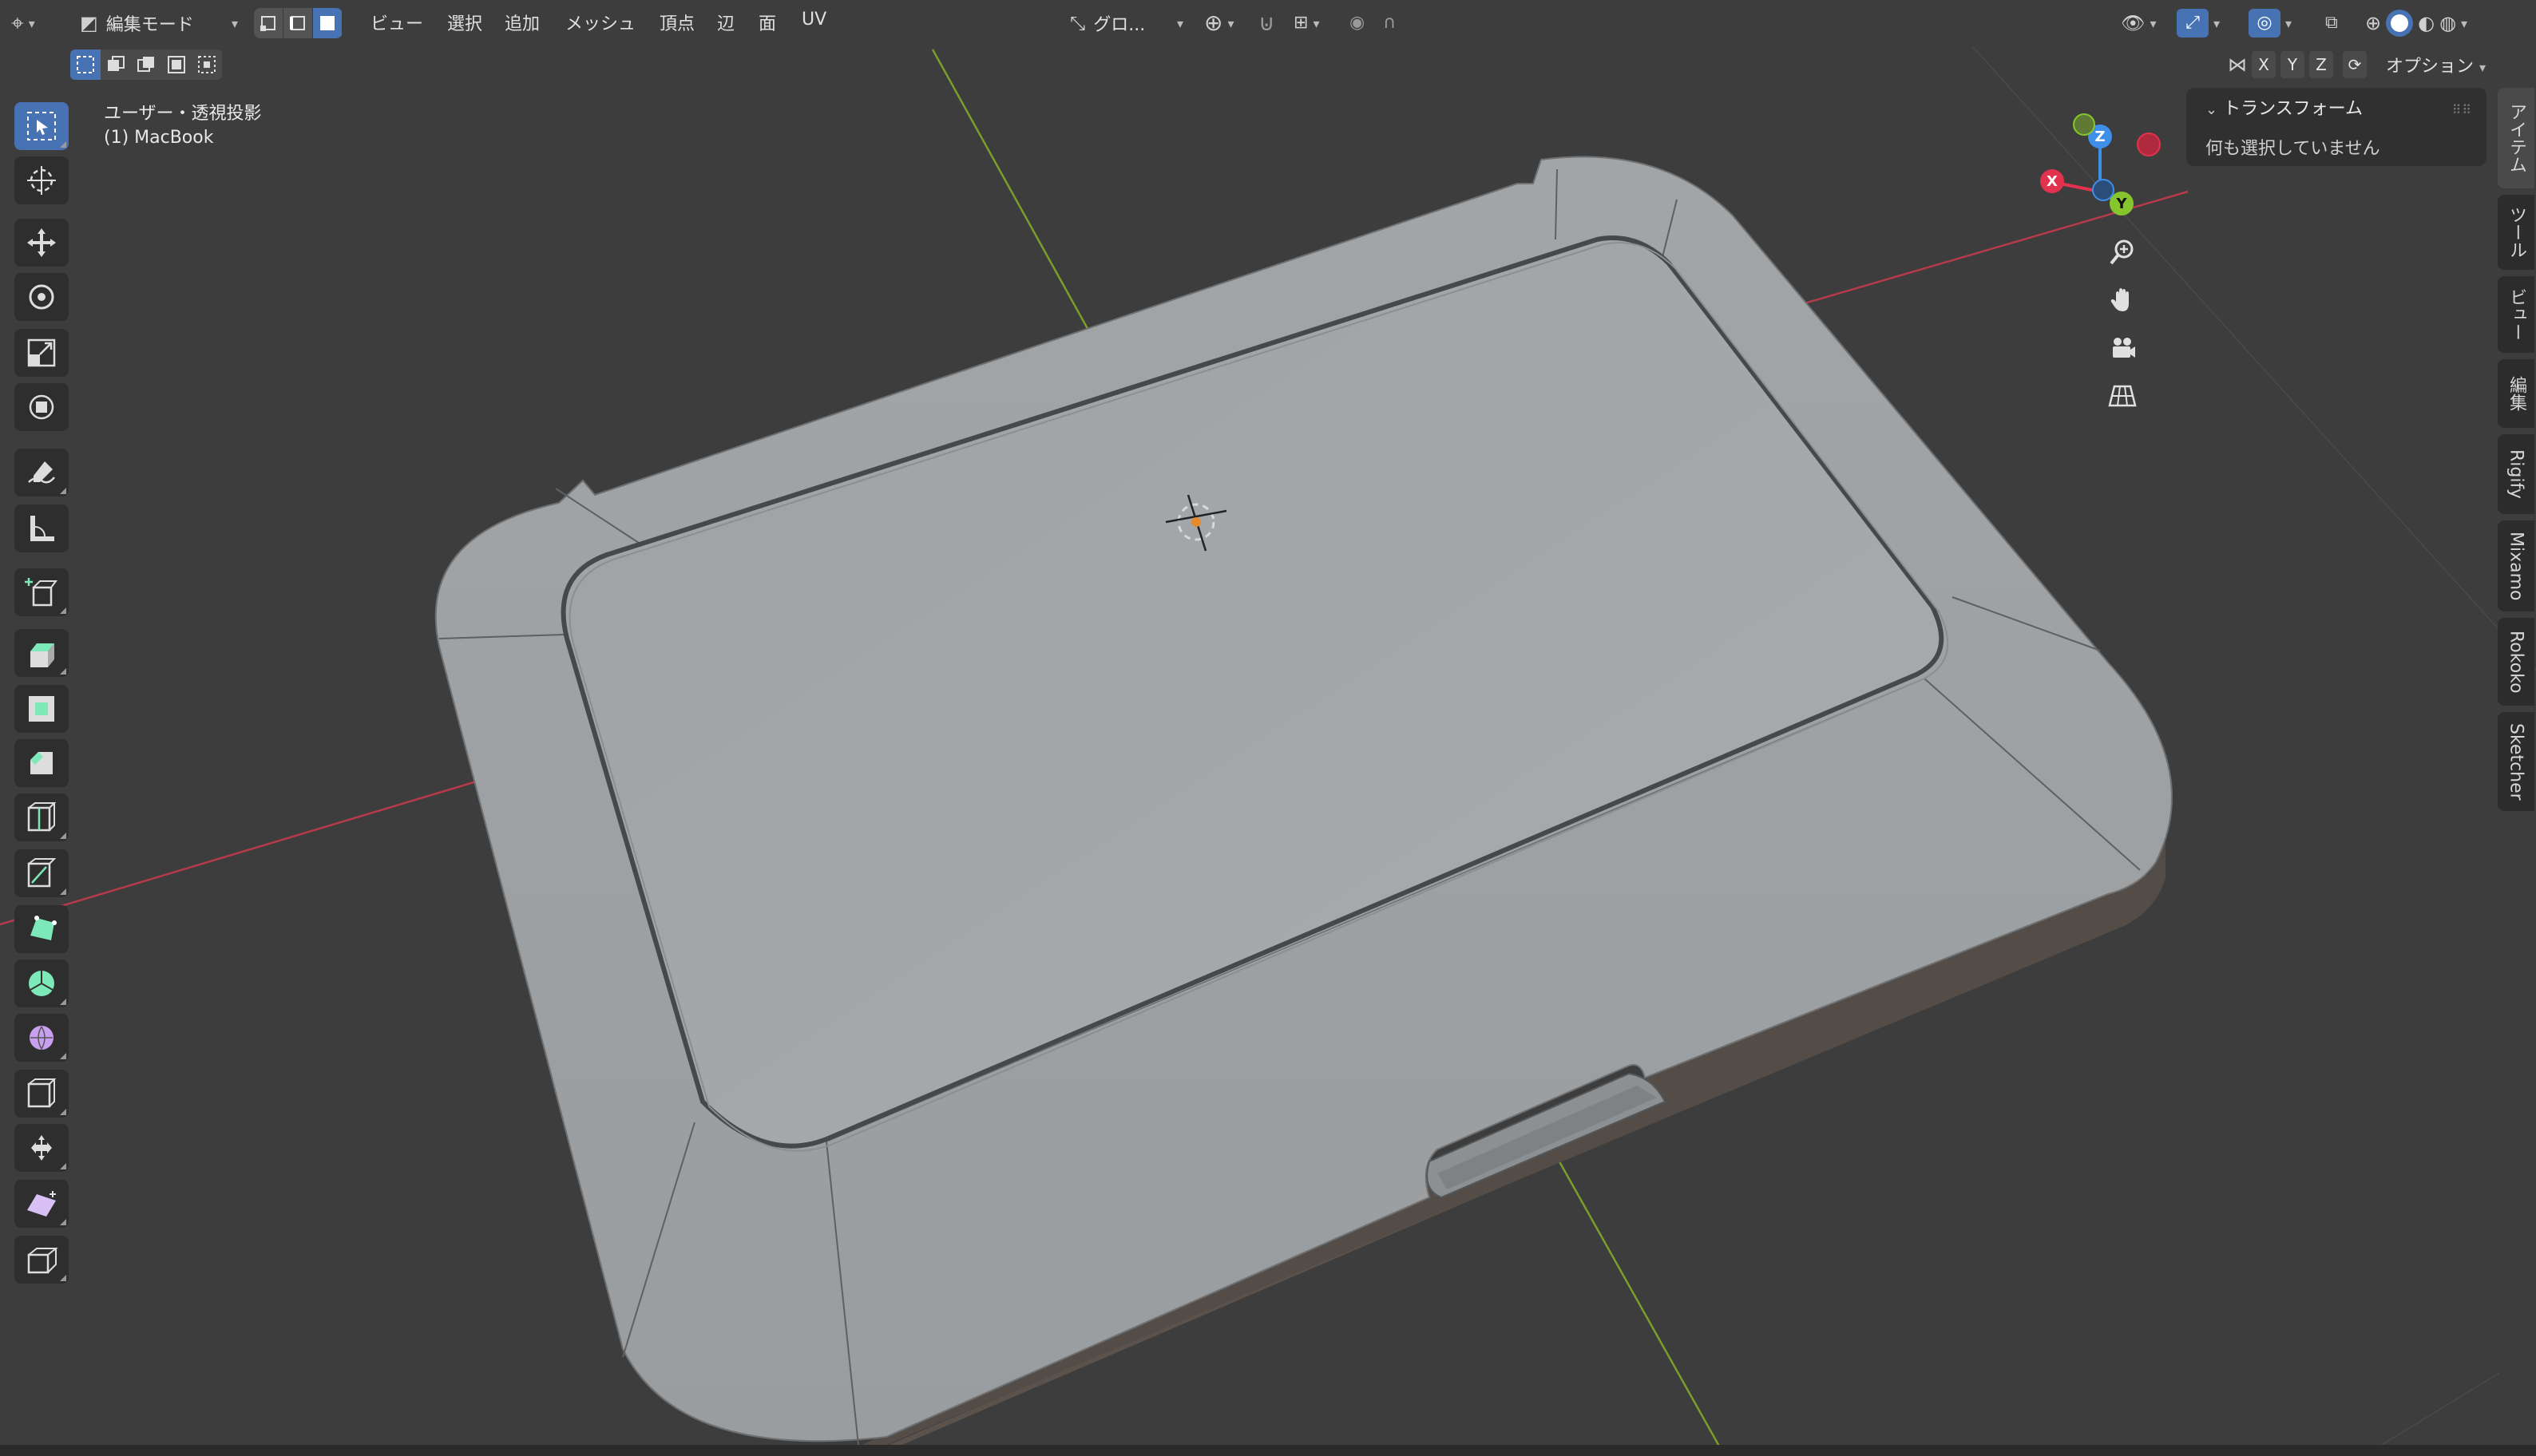 The image size is (2536, 1456). What do you see at coordinates (2122, 204) in the screenshot?
I see `gizmo-y-axis: Y` at bounding box center [2122, 204].